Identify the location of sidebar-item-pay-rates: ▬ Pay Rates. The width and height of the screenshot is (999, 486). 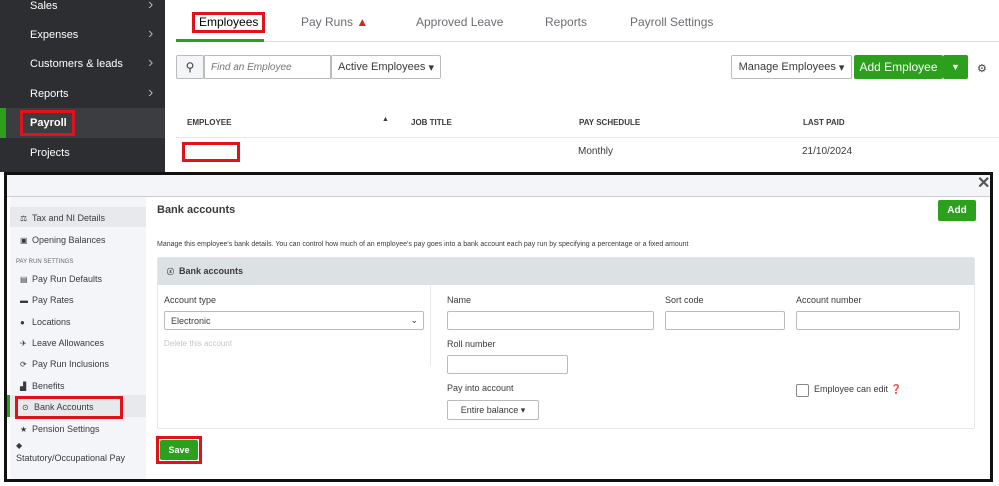
(47, 300).